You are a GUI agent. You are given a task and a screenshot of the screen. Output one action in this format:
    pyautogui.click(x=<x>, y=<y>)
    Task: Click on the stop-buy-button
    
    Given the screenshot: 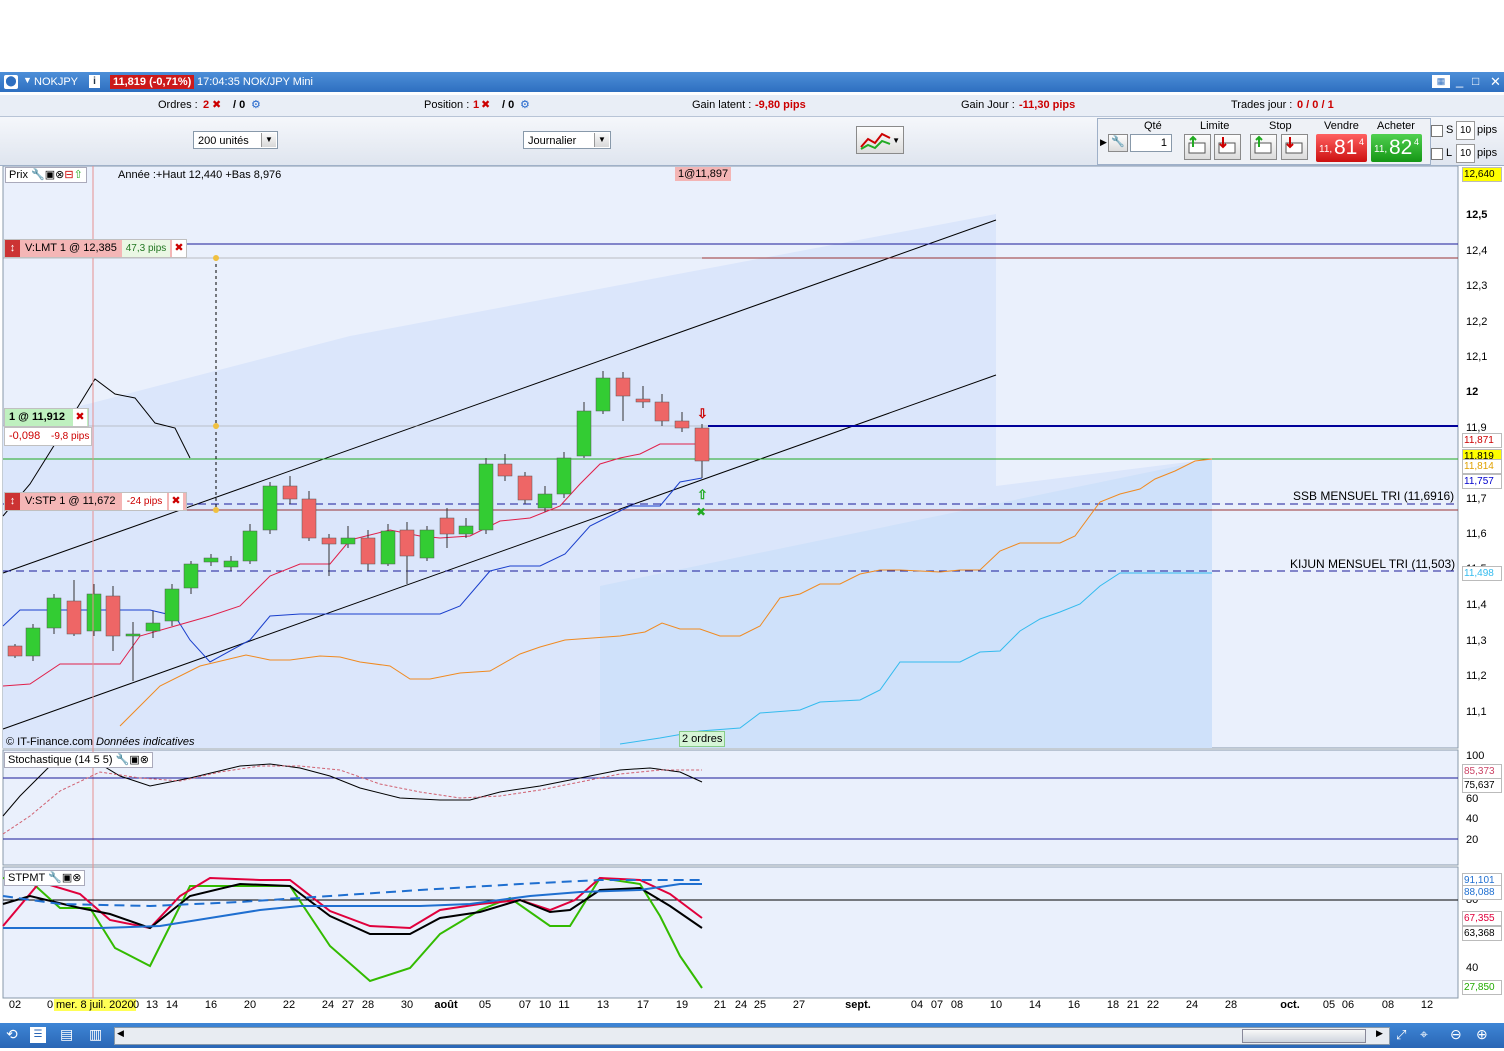 What is the action you would take?
    pyautogui.click(x=1263, y=147)
    